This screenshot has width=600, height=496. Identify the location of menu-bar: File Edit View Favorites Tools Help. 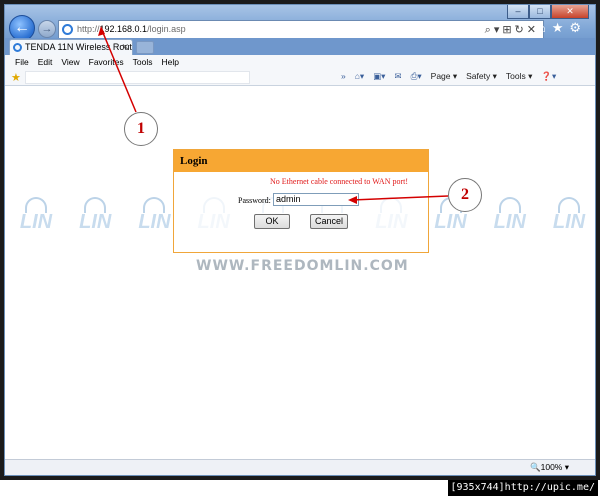
(300, 62).